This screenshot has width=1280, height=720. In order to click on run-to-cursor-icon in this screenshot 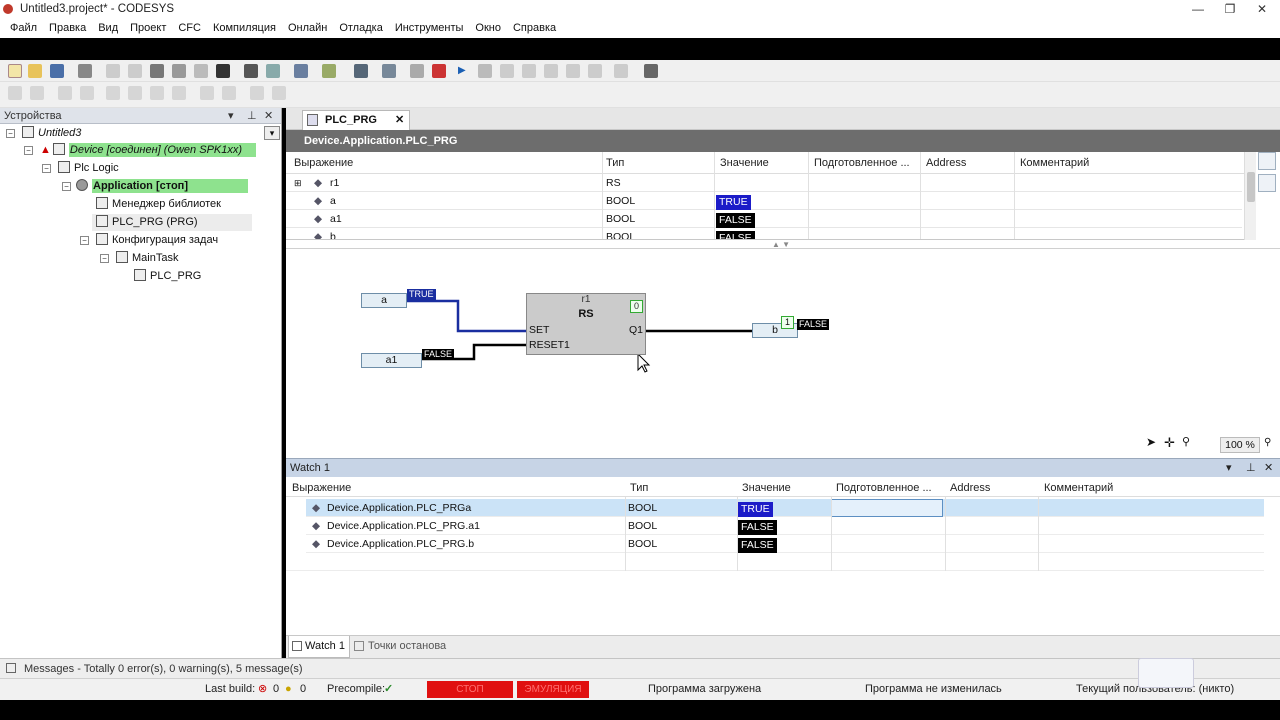, I will do `click(595, 71)`.